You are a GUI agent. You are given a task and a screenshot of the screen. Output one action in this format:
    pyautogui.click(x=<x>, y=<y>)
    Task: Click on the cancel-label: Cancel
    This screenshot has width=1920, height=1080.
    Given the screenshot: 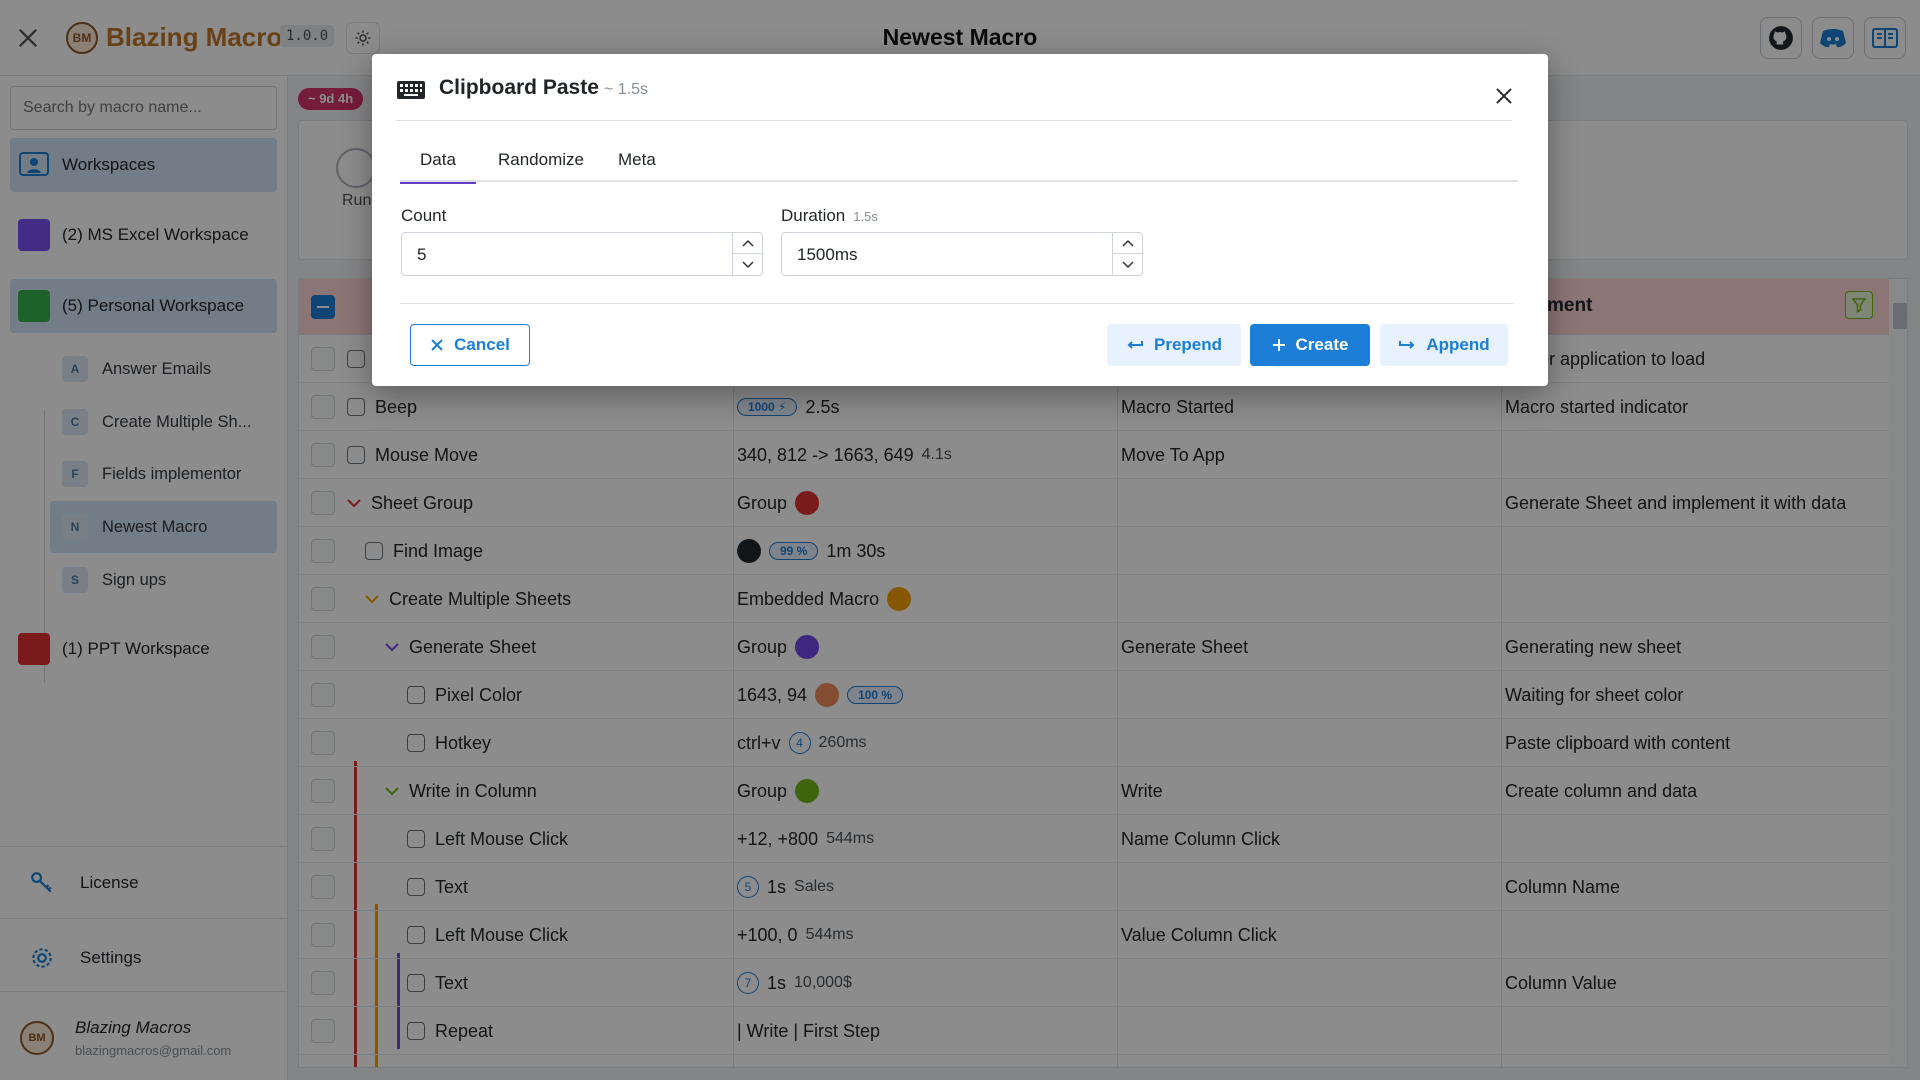 What is the action you would take?
    pyautogui.click(x=482, y=344)
    